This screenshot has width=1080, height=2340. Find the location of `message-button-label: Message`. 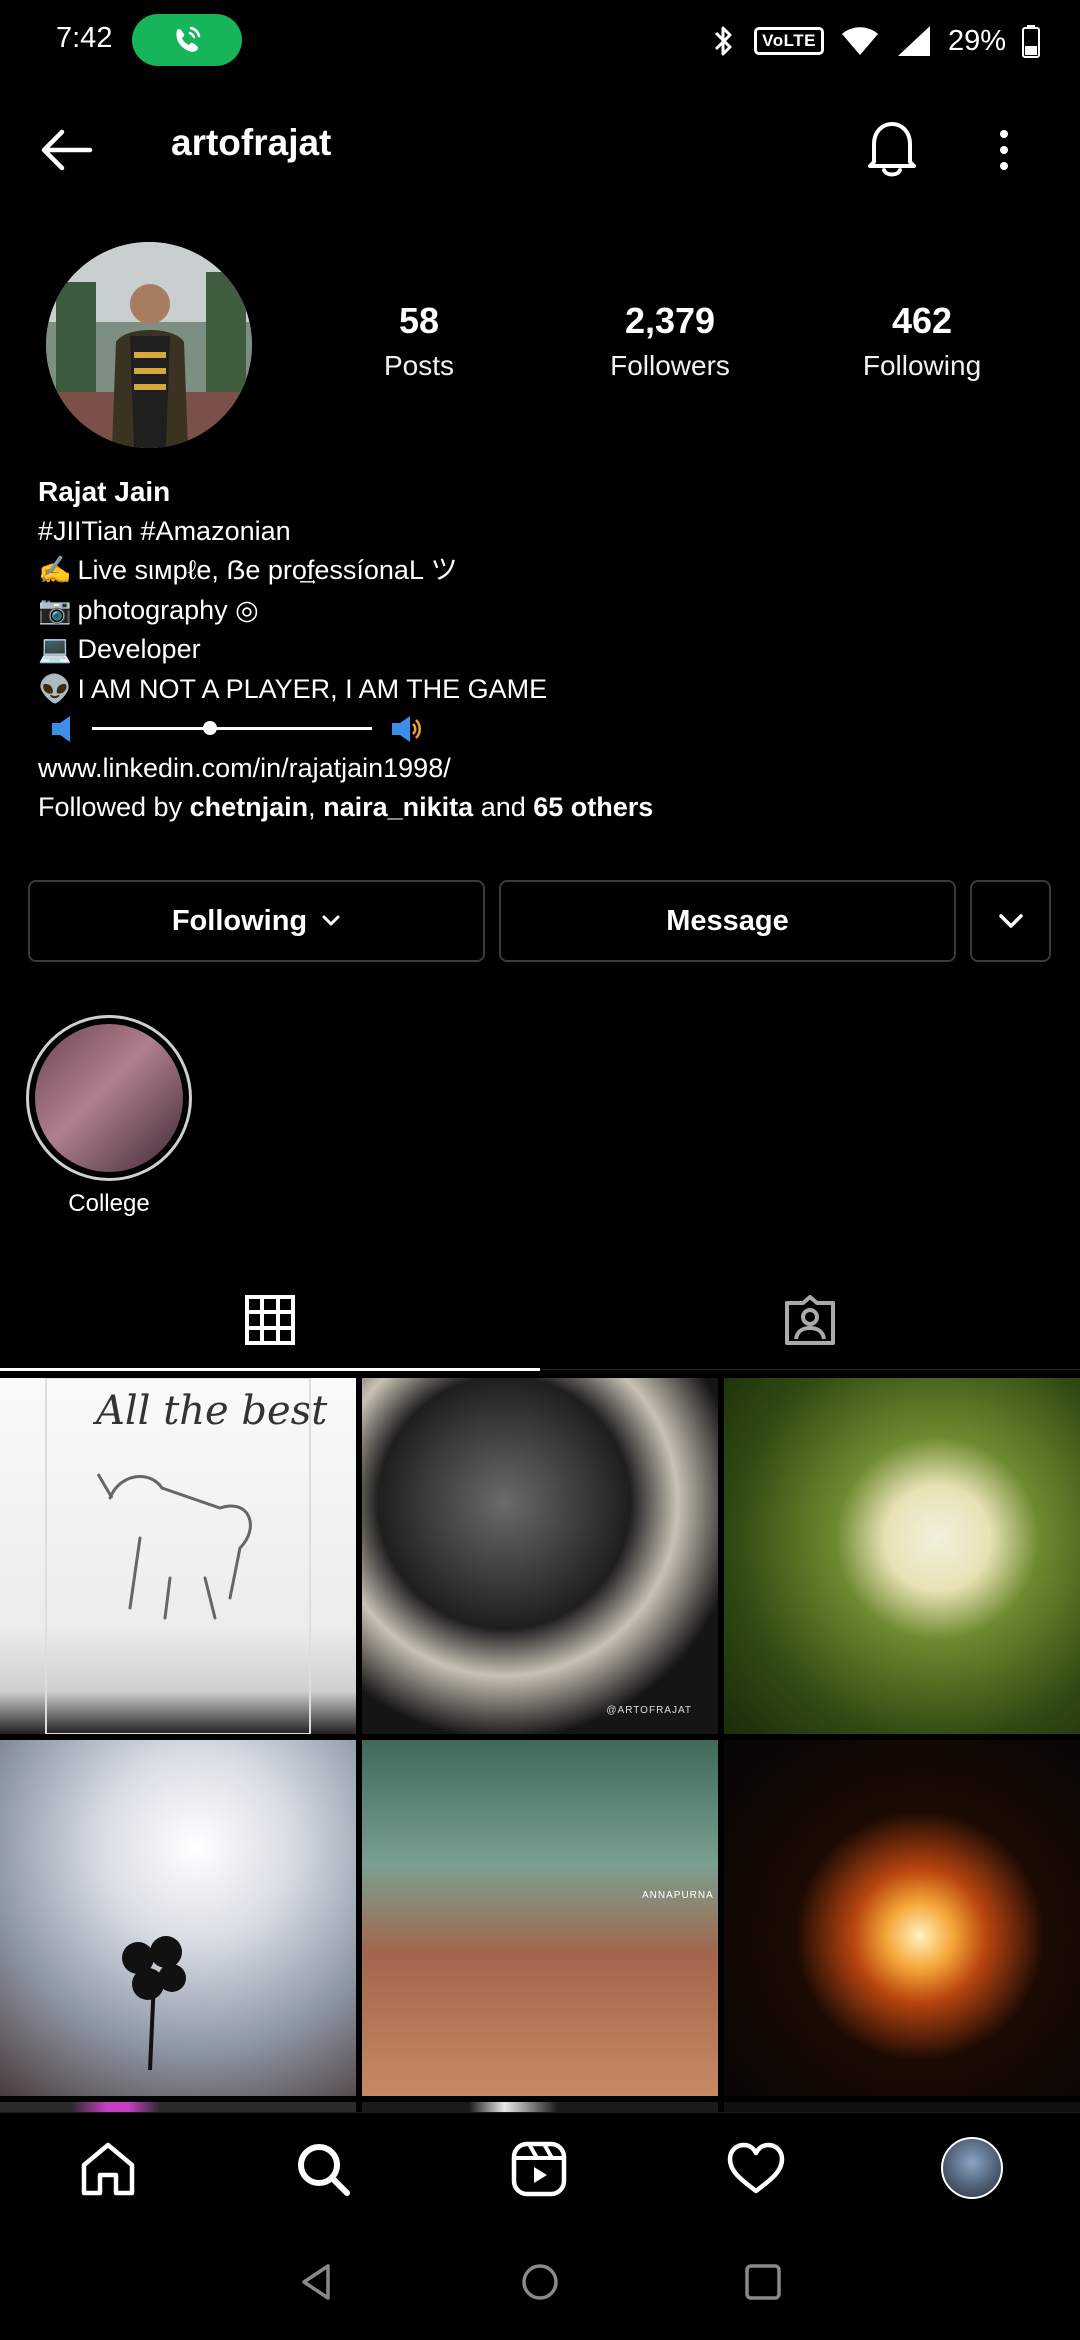

message-button-label: Message is located at coordinates (727, 920).